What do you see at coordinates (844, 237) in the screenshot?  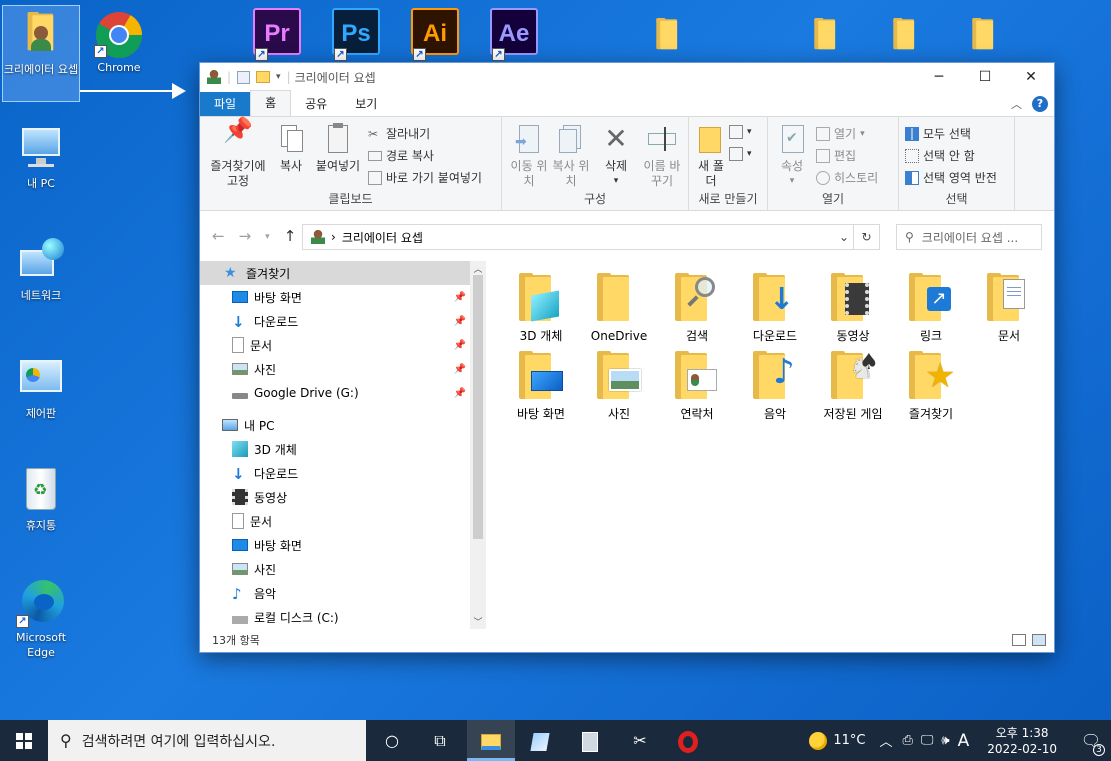 I see `chevron-down-icon: ⌄` at bounding box center [844, 237].